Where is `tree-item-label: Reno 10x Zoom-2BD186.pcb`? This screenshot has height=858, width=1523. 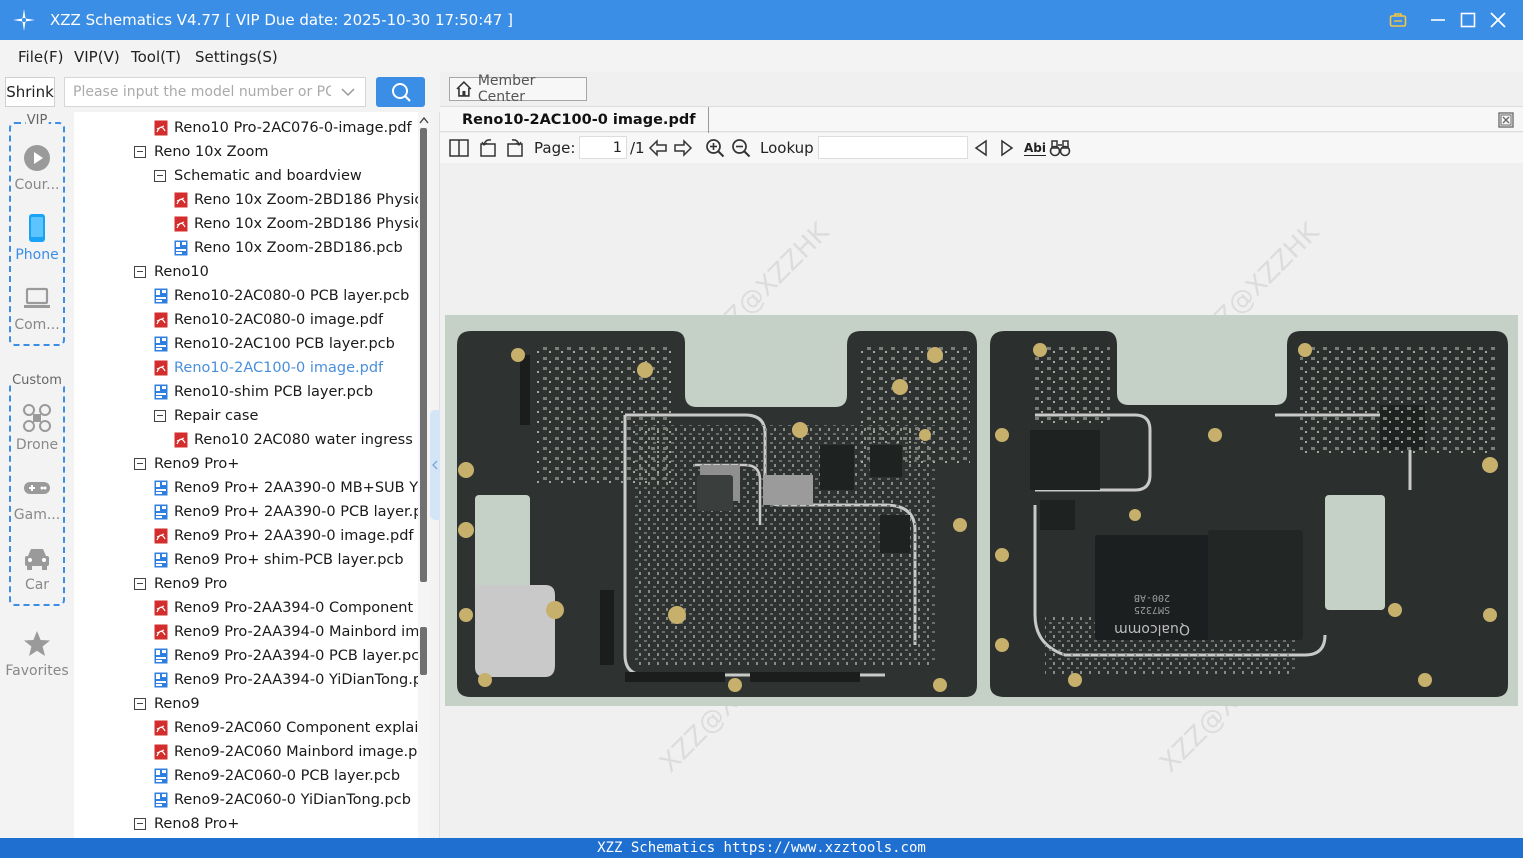 tree-item-label: Reno 10x Zoom-2BD186.pcb is located at coordinates (298, 248).